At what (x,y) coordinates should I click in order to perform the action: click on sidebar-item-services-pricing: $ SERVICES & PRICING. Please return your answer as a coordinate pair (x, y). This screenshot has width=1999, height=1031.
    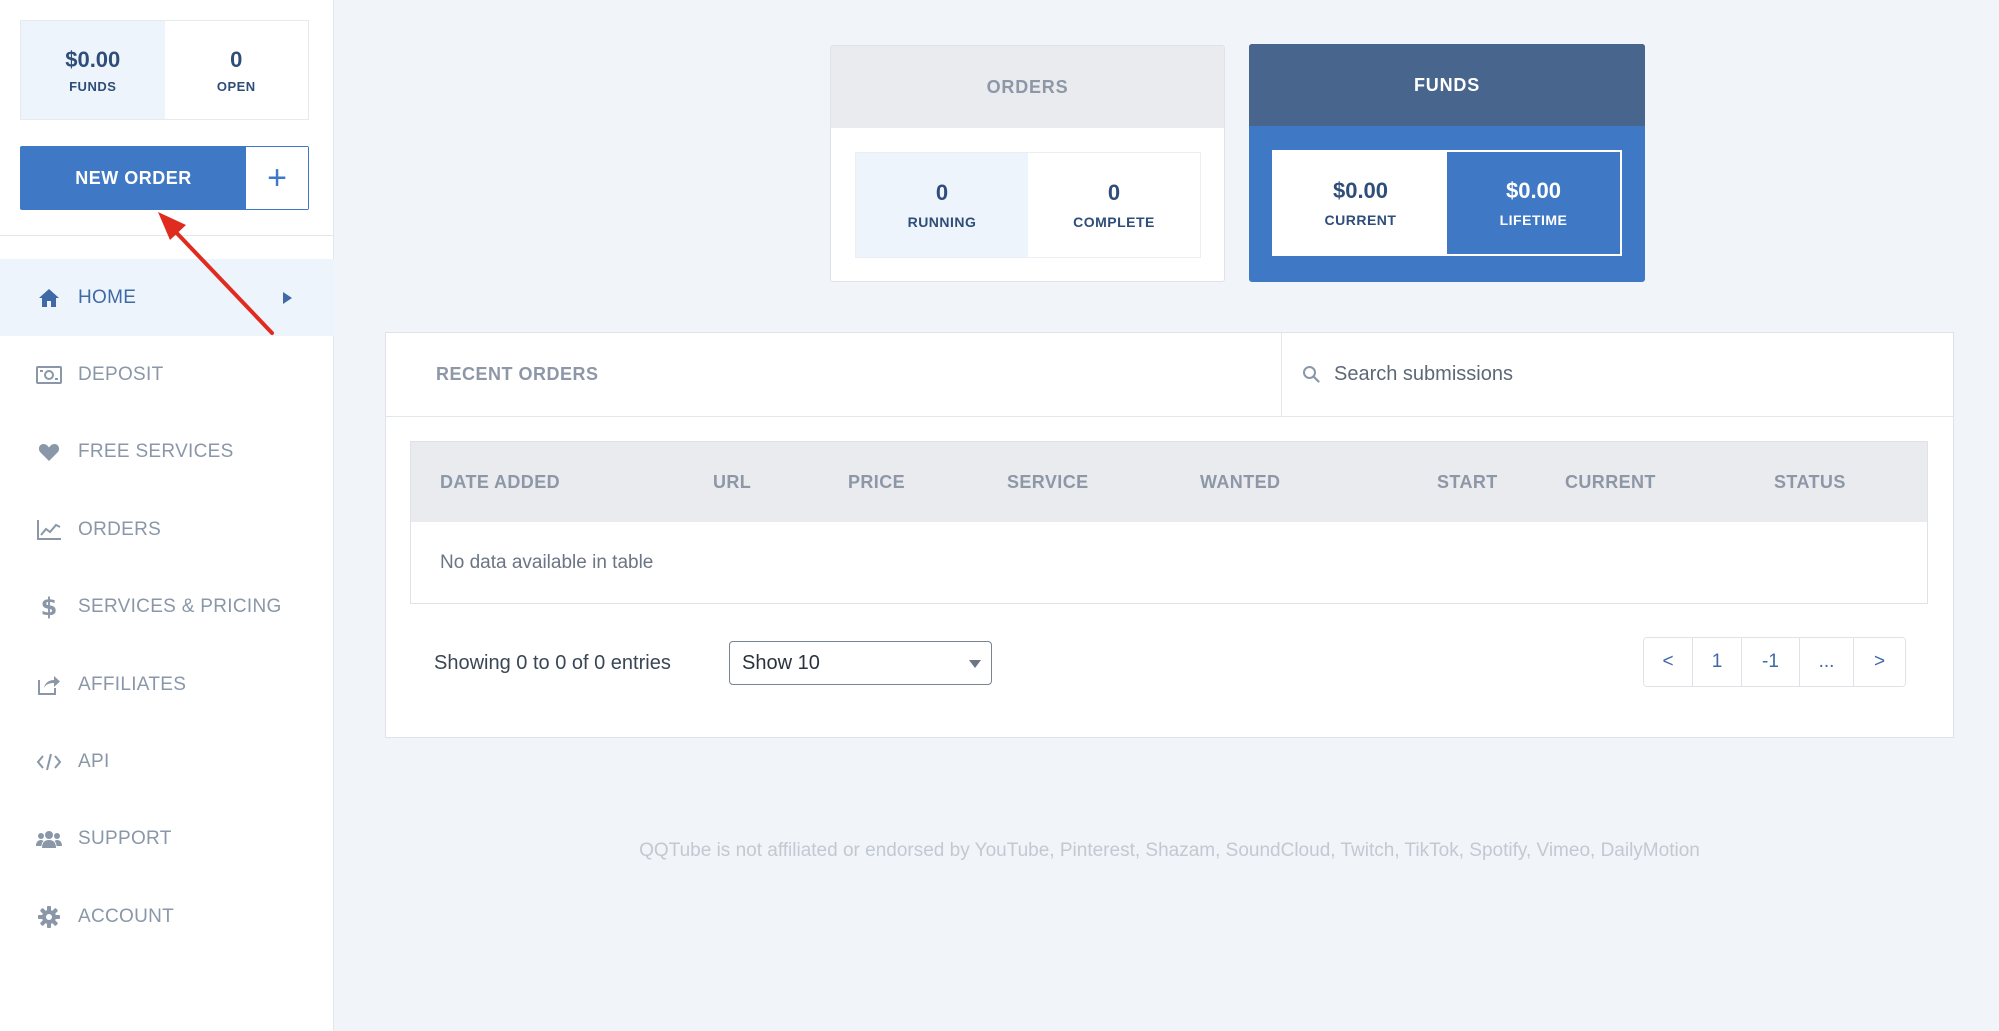
    Looking at the image, I should click on (167, 607).